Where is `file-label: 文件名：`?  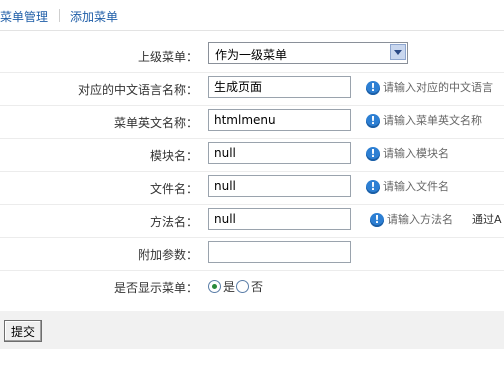
file-label: 文件名： is located at coordinates (173, 189).